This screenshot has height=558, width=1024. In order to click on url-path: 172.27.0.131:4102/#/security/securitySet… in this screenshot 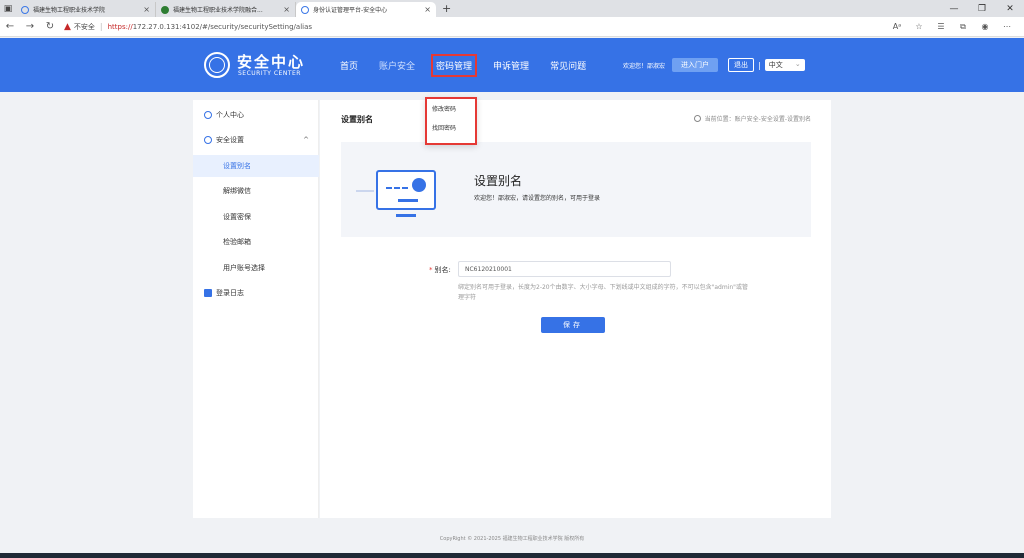, I will do `click(222, 26)`.